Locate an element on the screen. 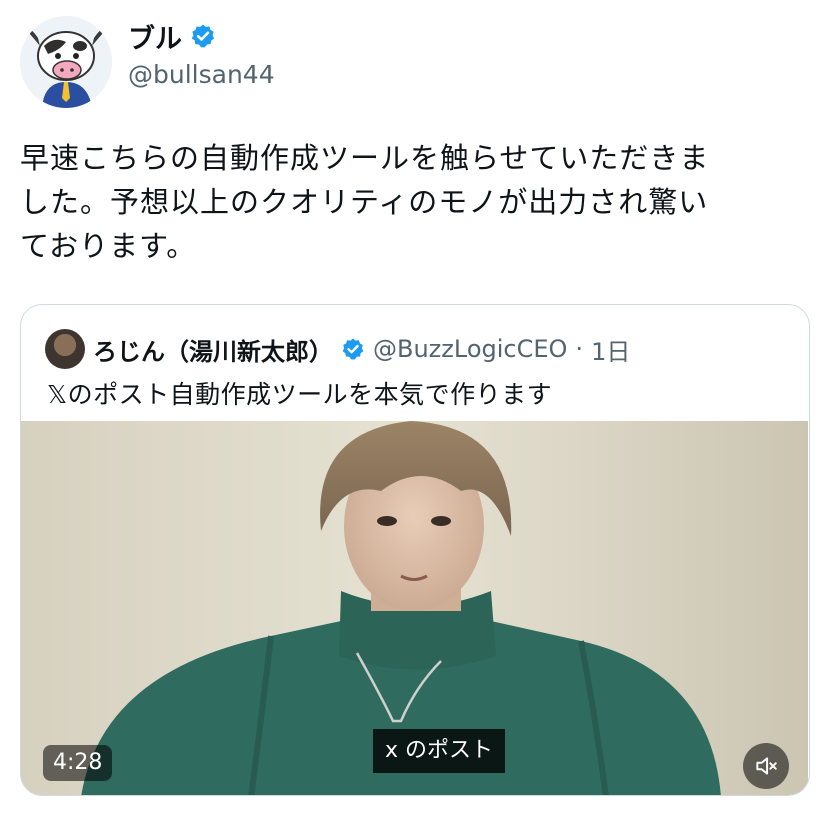 Image resolution: width=828 pixels, height=828 pixels. post-text-line: ております。 is located at coordinates (108, 246).